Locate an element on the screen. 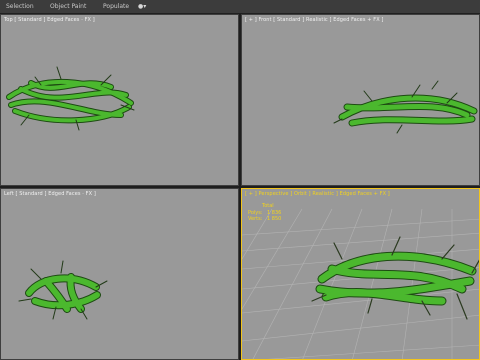 The height and width of the screenshot is (360, 480). stats-key: Verts: is located at coordinates (255, 219).